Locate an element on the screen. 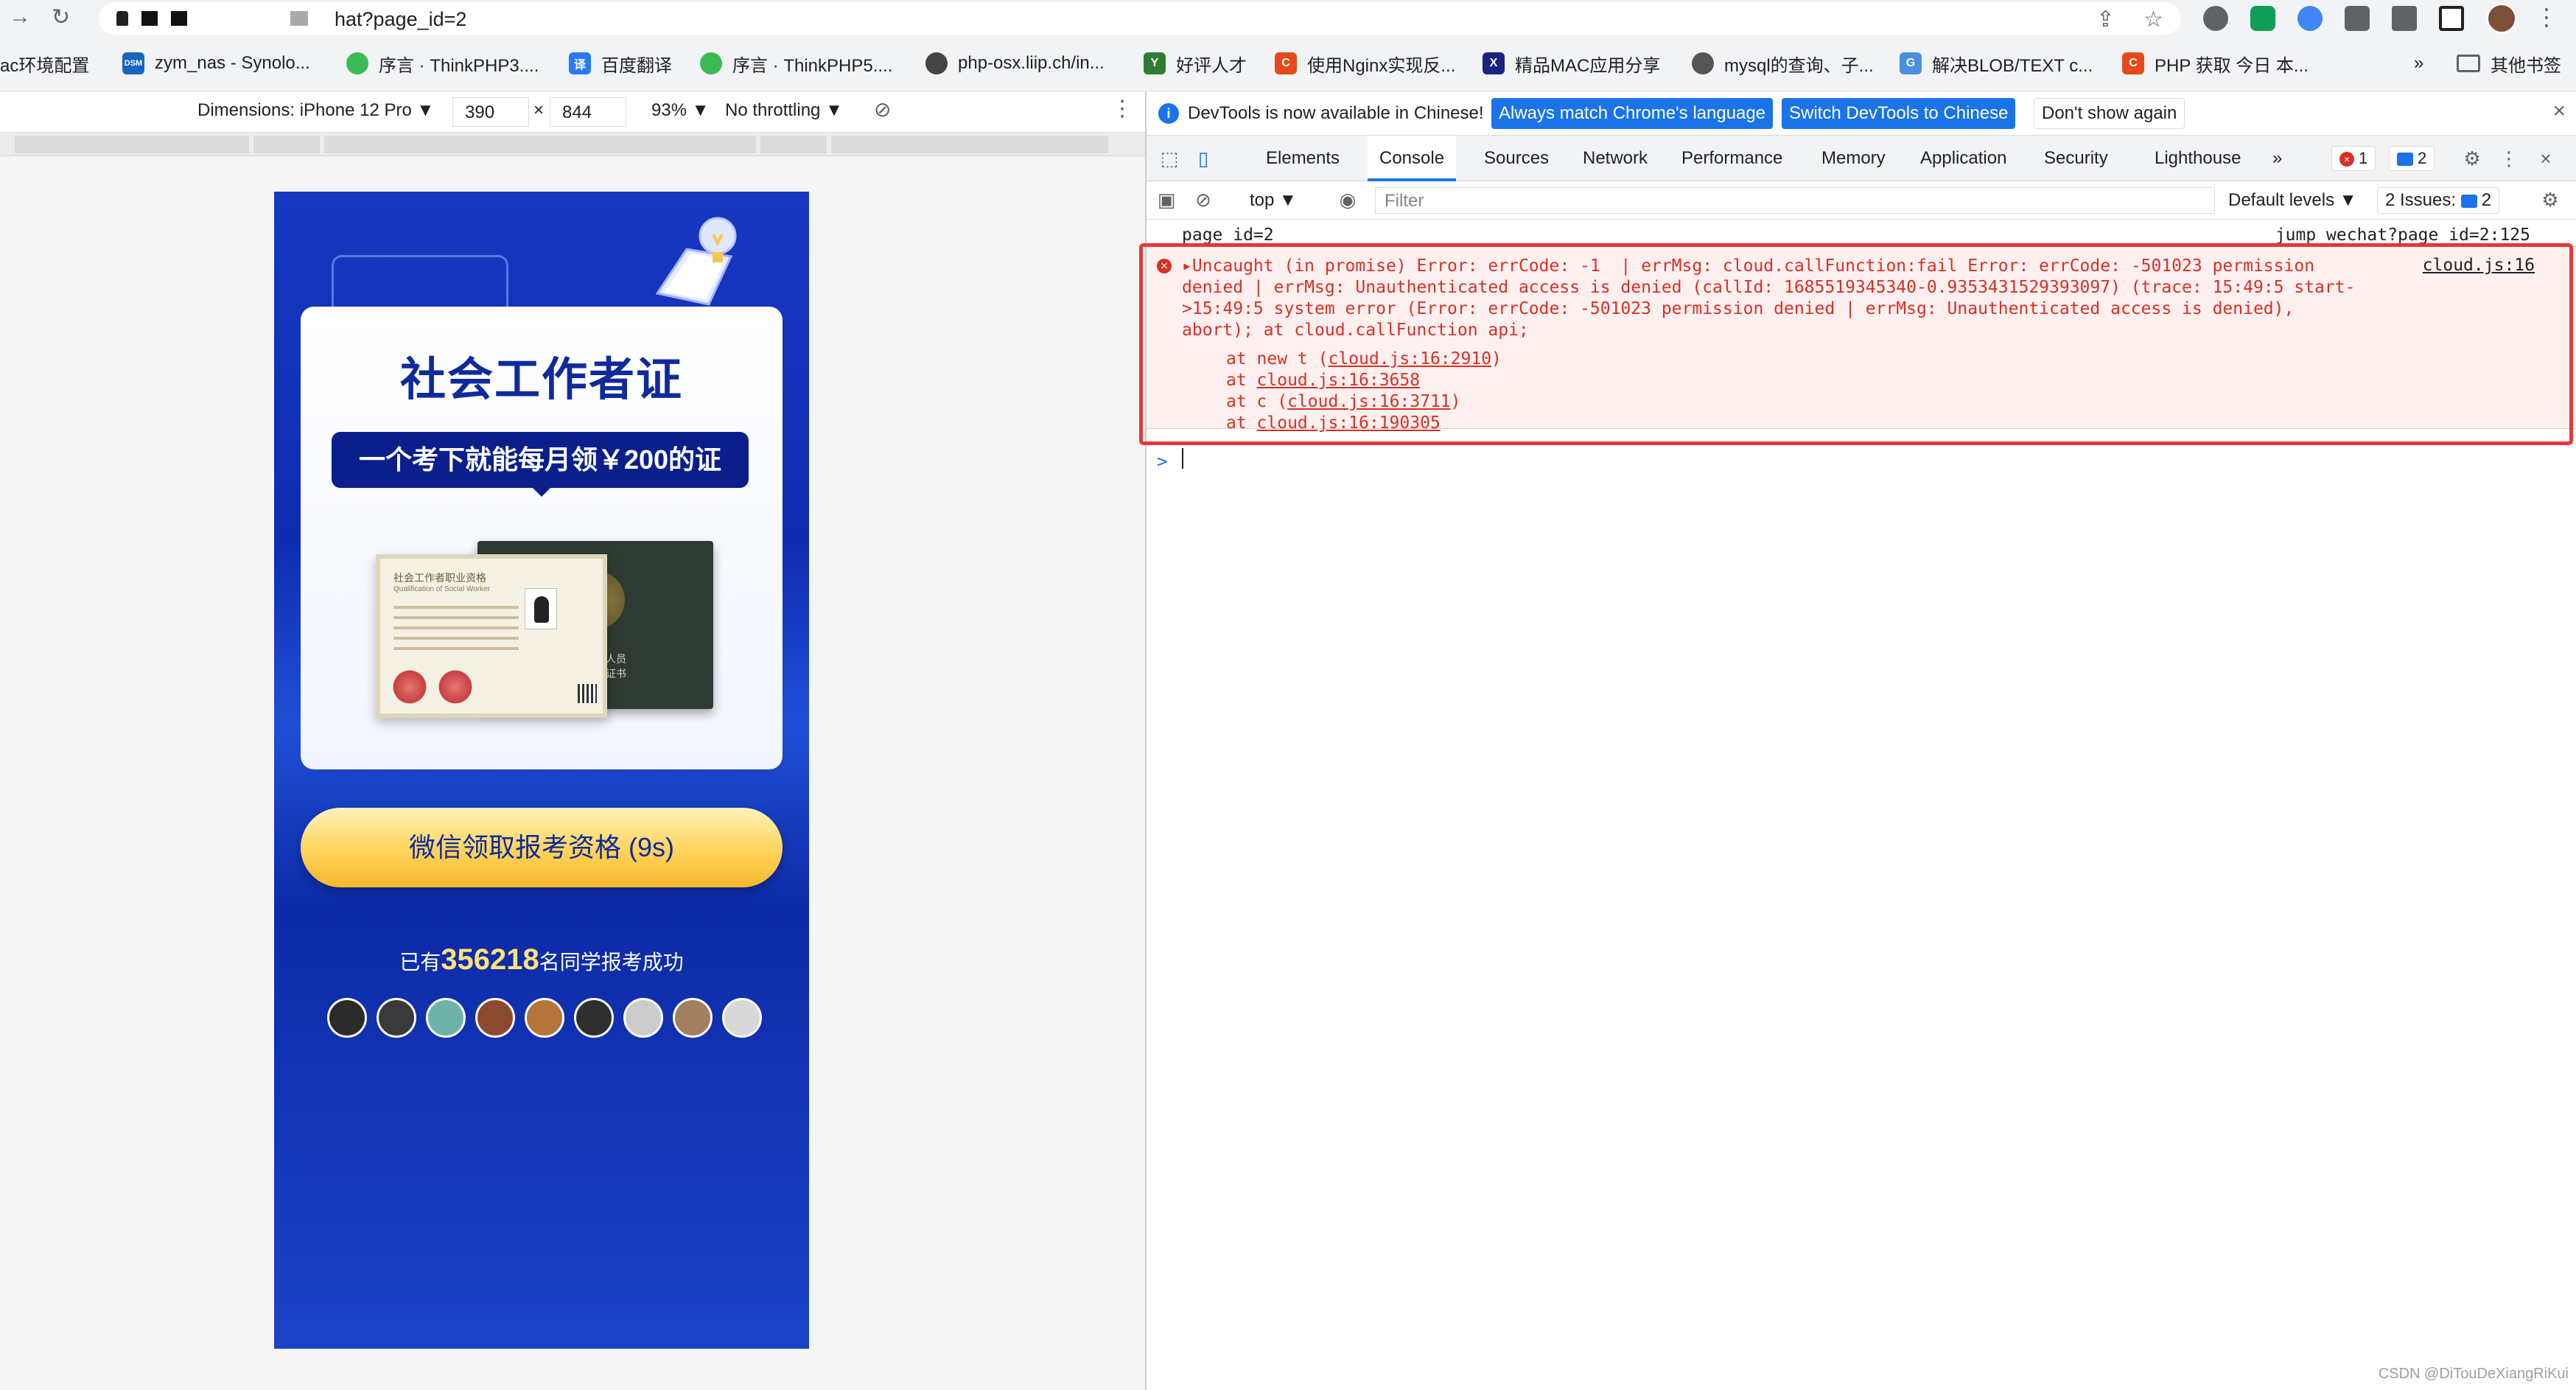 This screenshot has height=1390, width=2576. context-select: top ▼ is located at coordinates (1273, 200).